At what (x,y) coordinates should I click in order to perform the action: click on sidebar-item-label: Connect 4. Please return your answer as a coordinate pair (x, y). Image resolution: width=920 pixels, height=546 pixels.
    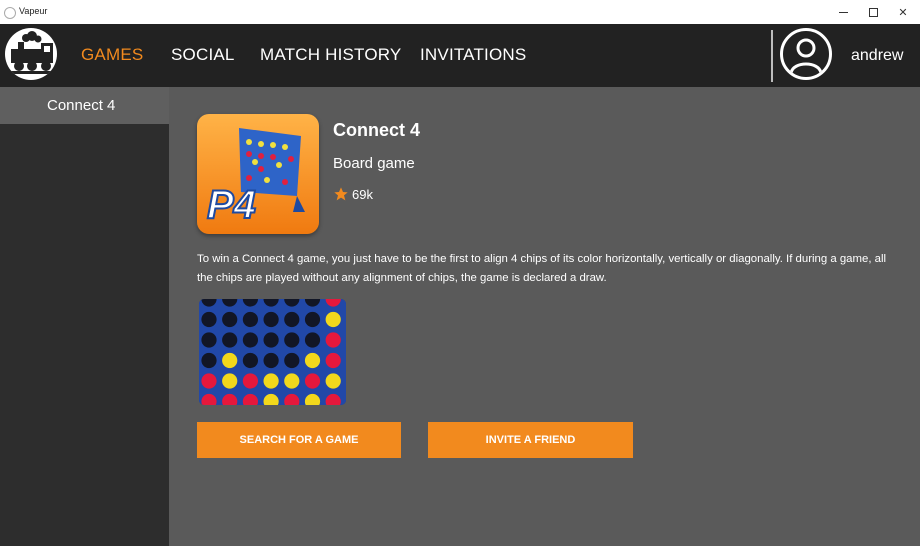
    Looking at the image, I should click on (81, 105).